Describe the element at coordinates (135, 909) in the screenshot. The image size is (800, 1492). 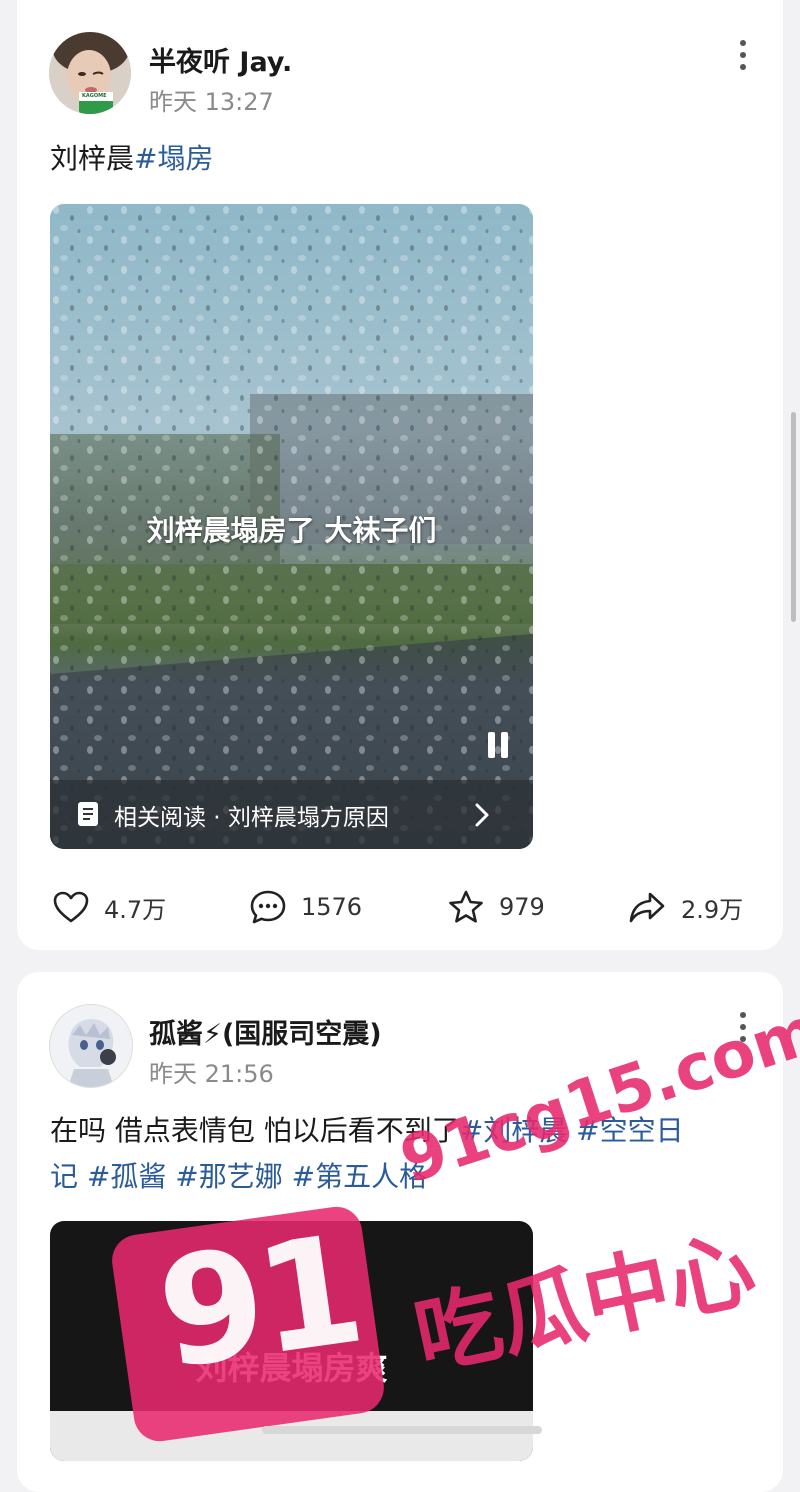
I see `like-count: 4.7万` at that location.